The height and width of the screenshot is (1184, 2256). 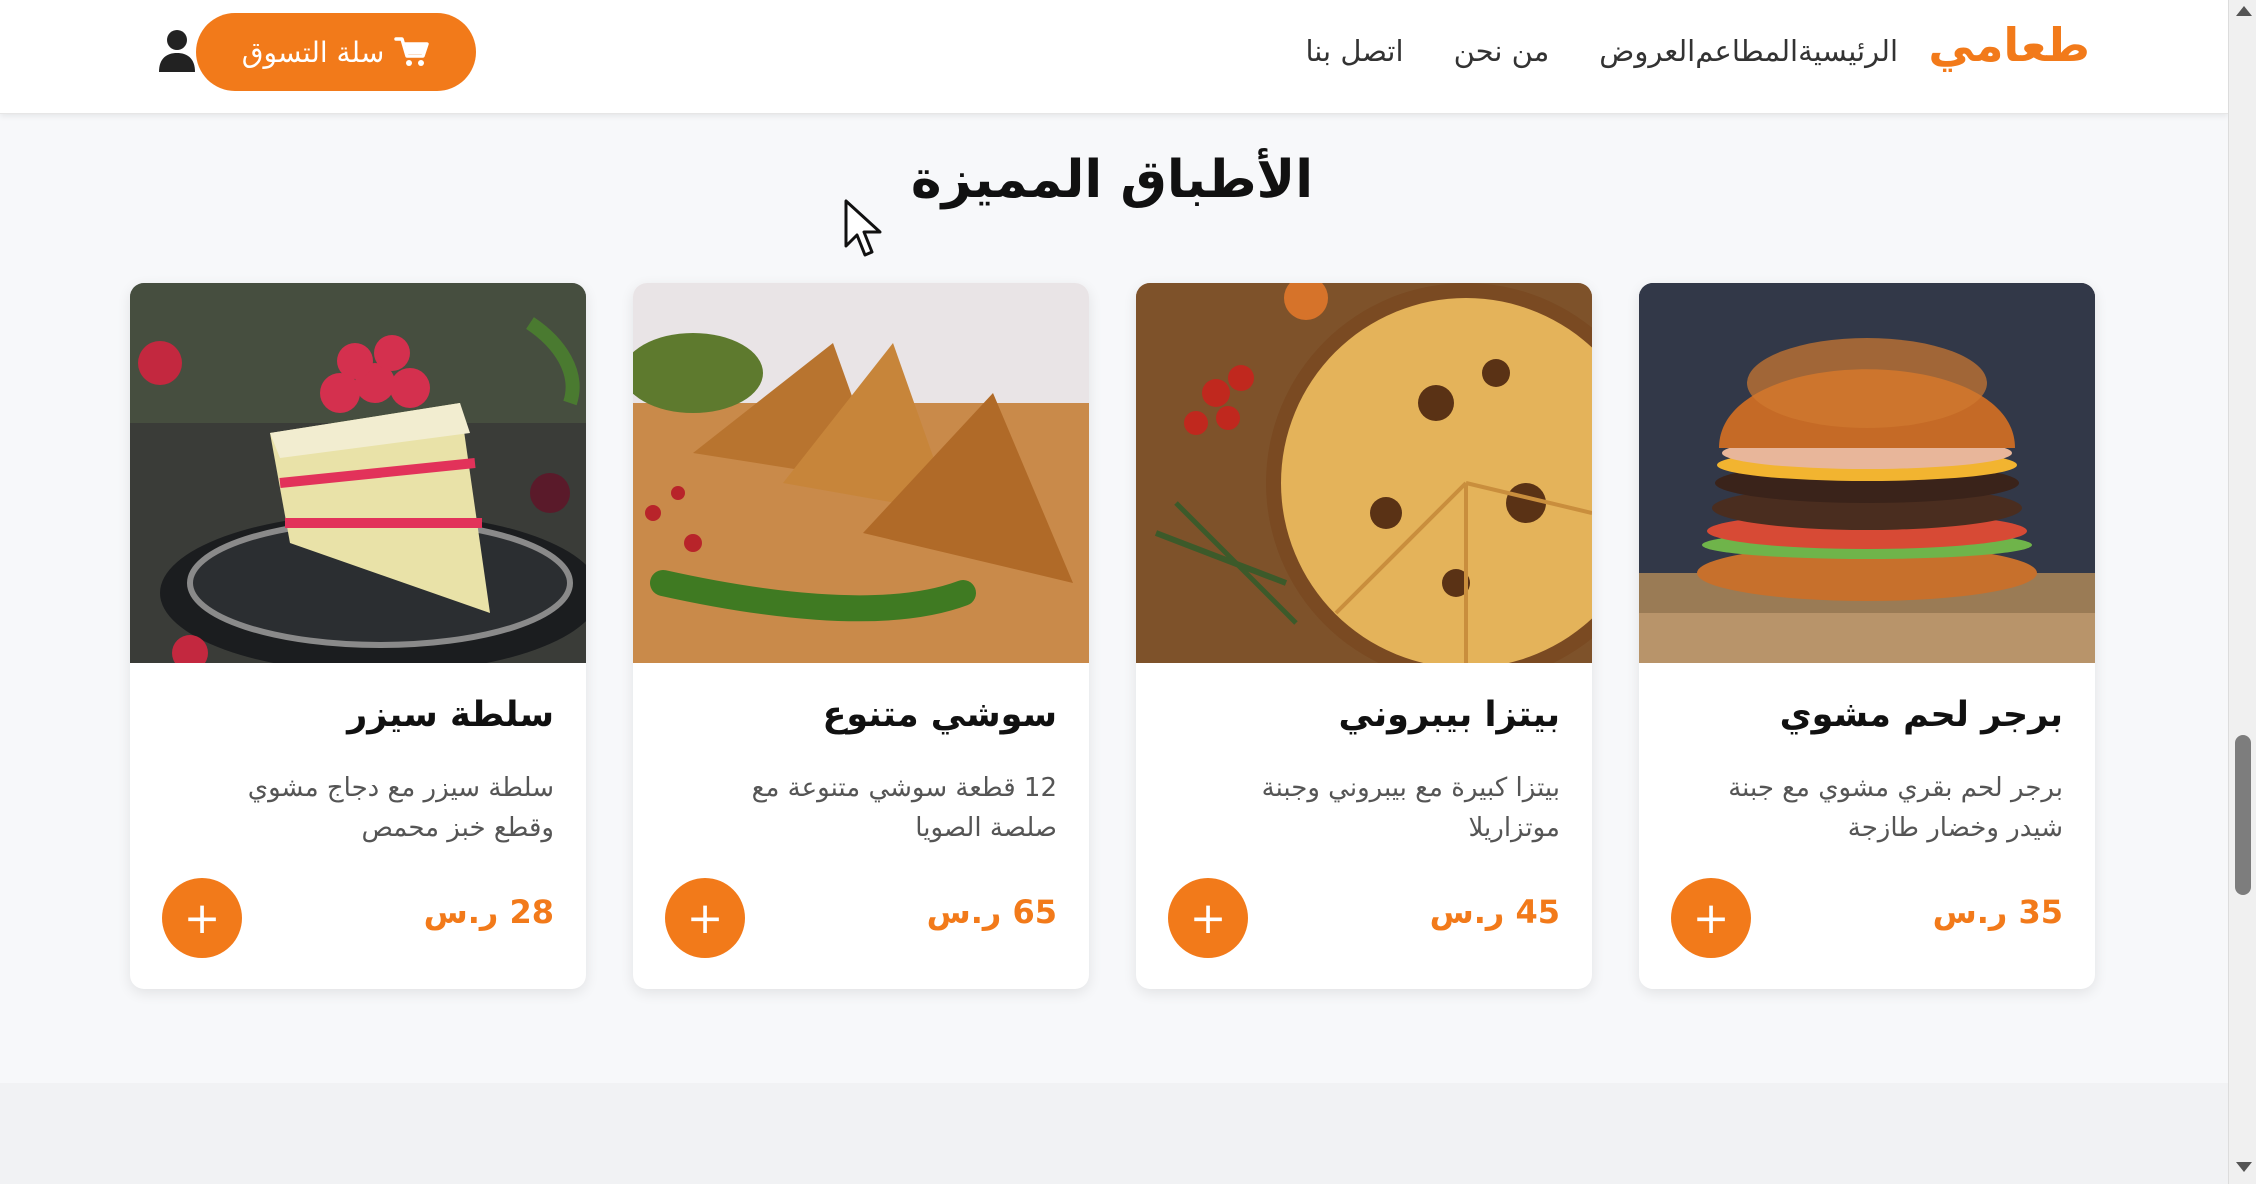 What do you see at coordinates (1114, 1133) in the screenshot?
I see `footer-band` at bounding box center [1114, 1133].